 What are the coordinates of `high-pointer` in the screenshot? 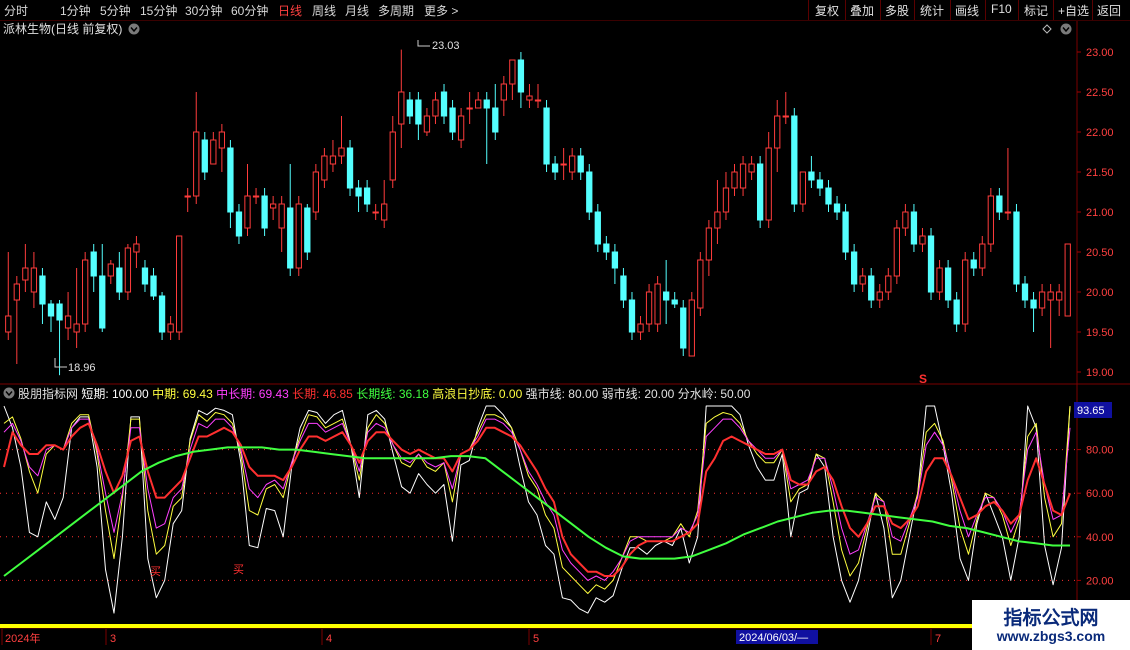 It's located at (423, 43).